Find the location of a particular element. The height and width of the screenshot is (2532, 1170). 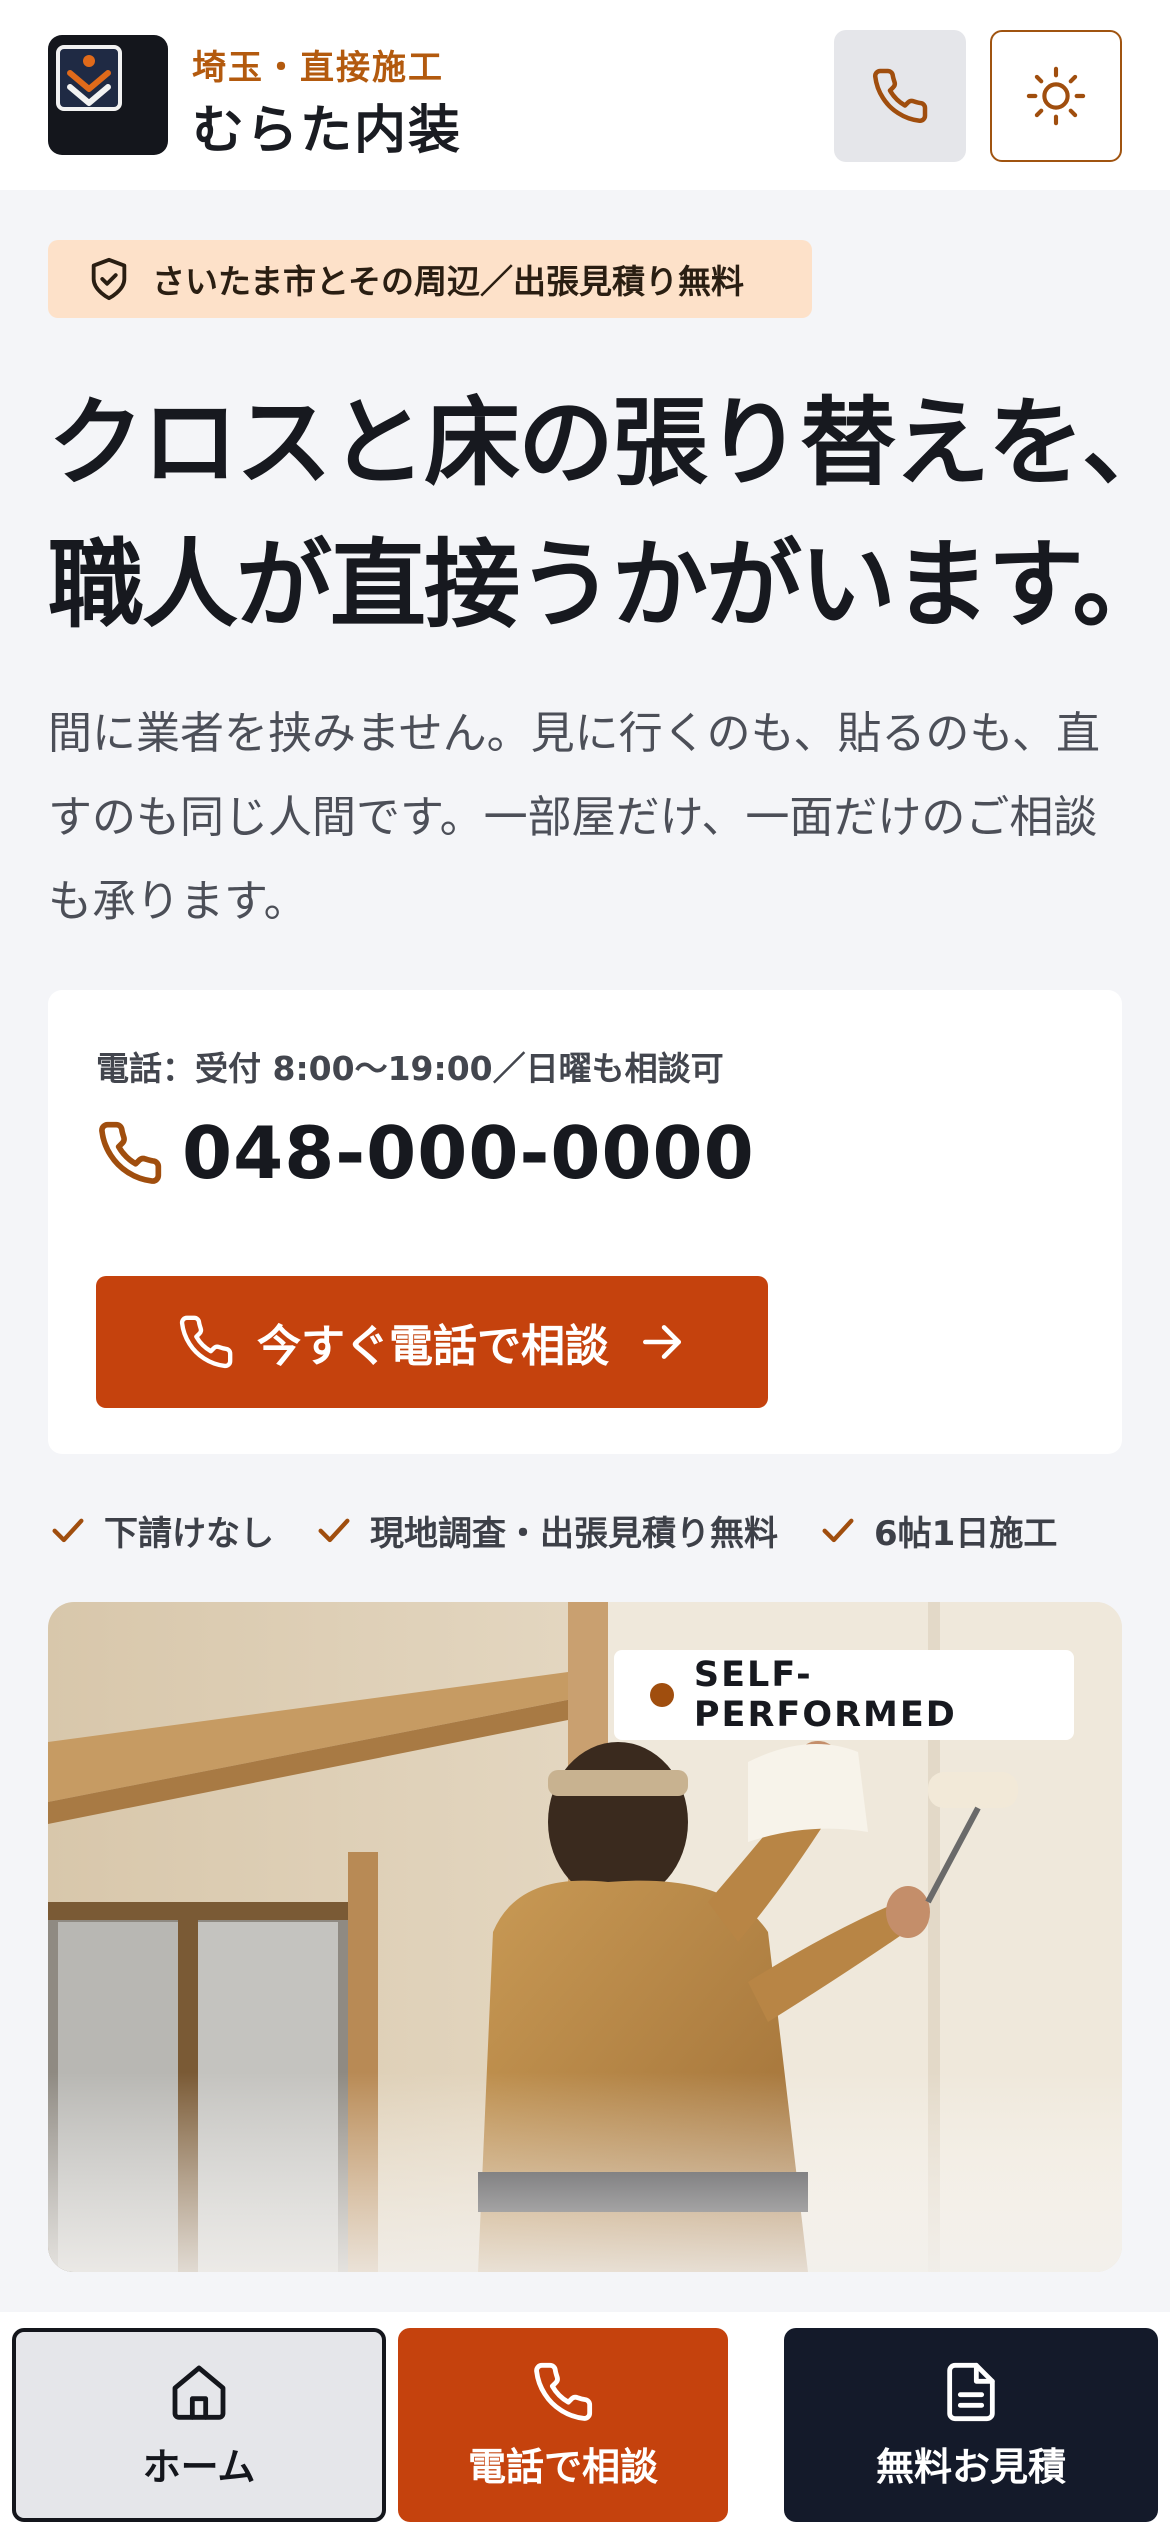

nav-quote-label: 無料お見積 is located at coordinates (970, 2466).